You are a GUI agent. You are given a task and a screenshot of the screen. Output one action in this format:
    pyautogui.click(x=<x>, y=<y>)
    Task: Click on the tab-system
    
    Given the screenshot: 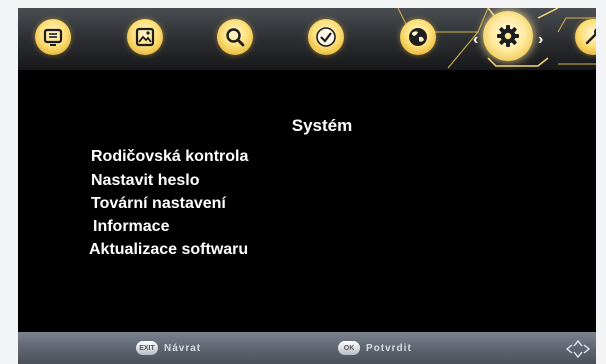 What is the action you would take?
    pyautogui.click(x=508, y=36)
    